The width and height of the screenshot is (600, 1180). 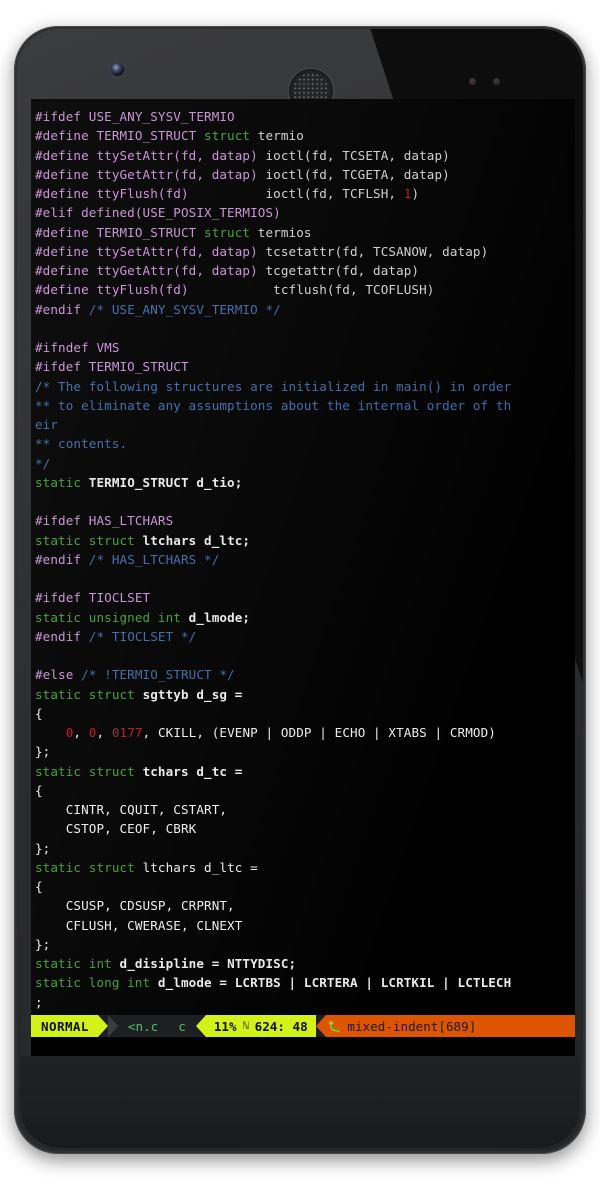 I want to click on code-line: CSTOP, CEOF, CBRK, so click(x=305, y=828).